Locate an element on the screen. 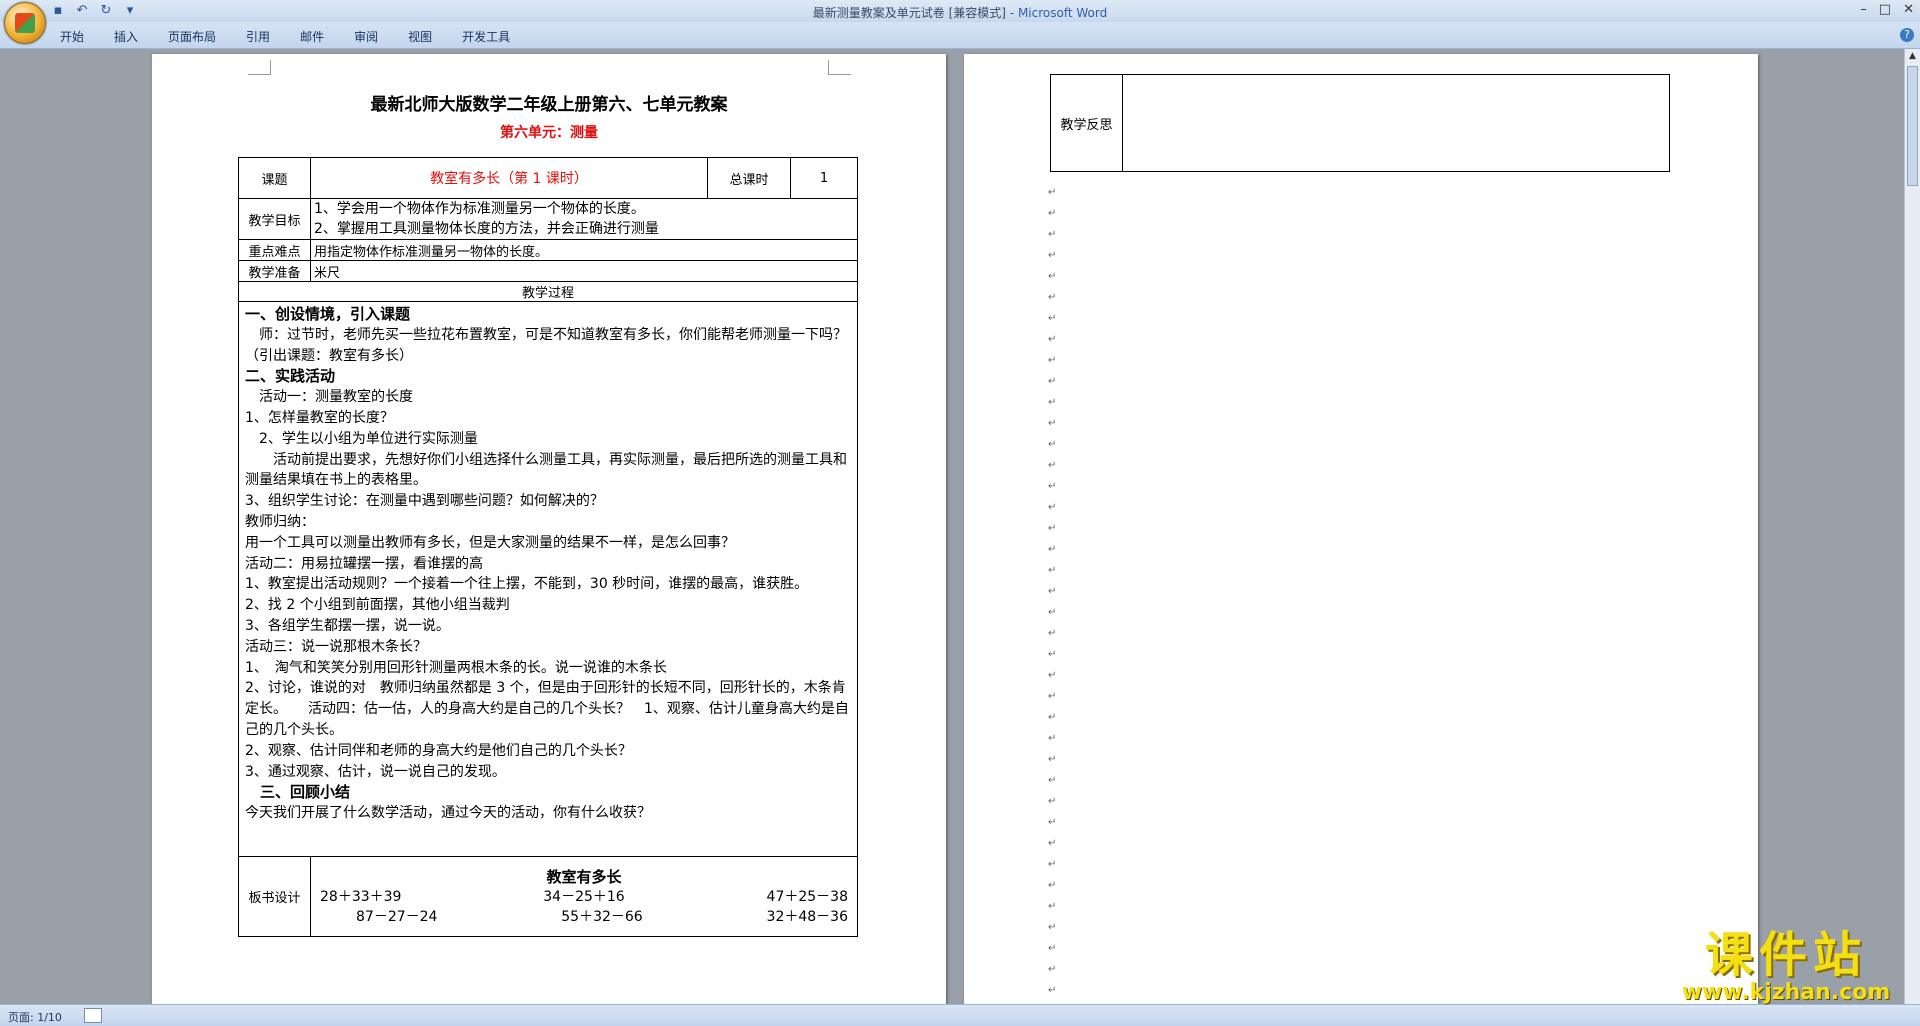 The image size is (1920, 1026). vertical-scrollbar: ▲ is located at coordinates (1912, 526).